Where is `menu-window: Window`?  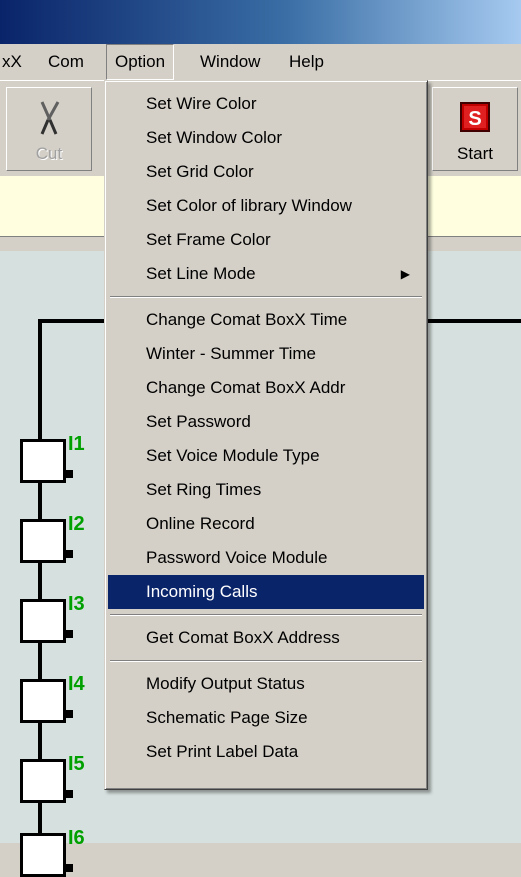
menu-window: Window is located at coordinates (230, 62).